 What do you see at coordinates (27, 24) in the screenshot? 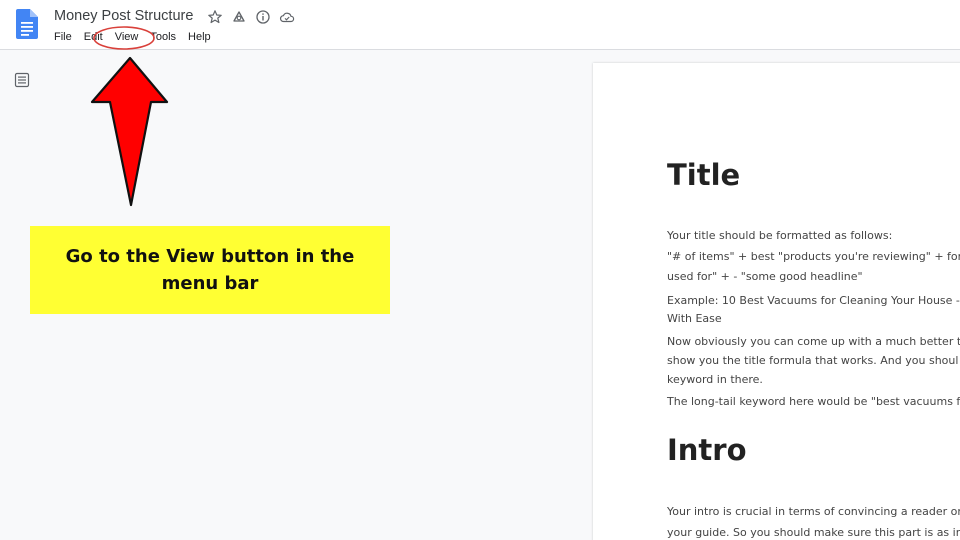
I see `google-docs-icon` at bounding box center [27, 24].